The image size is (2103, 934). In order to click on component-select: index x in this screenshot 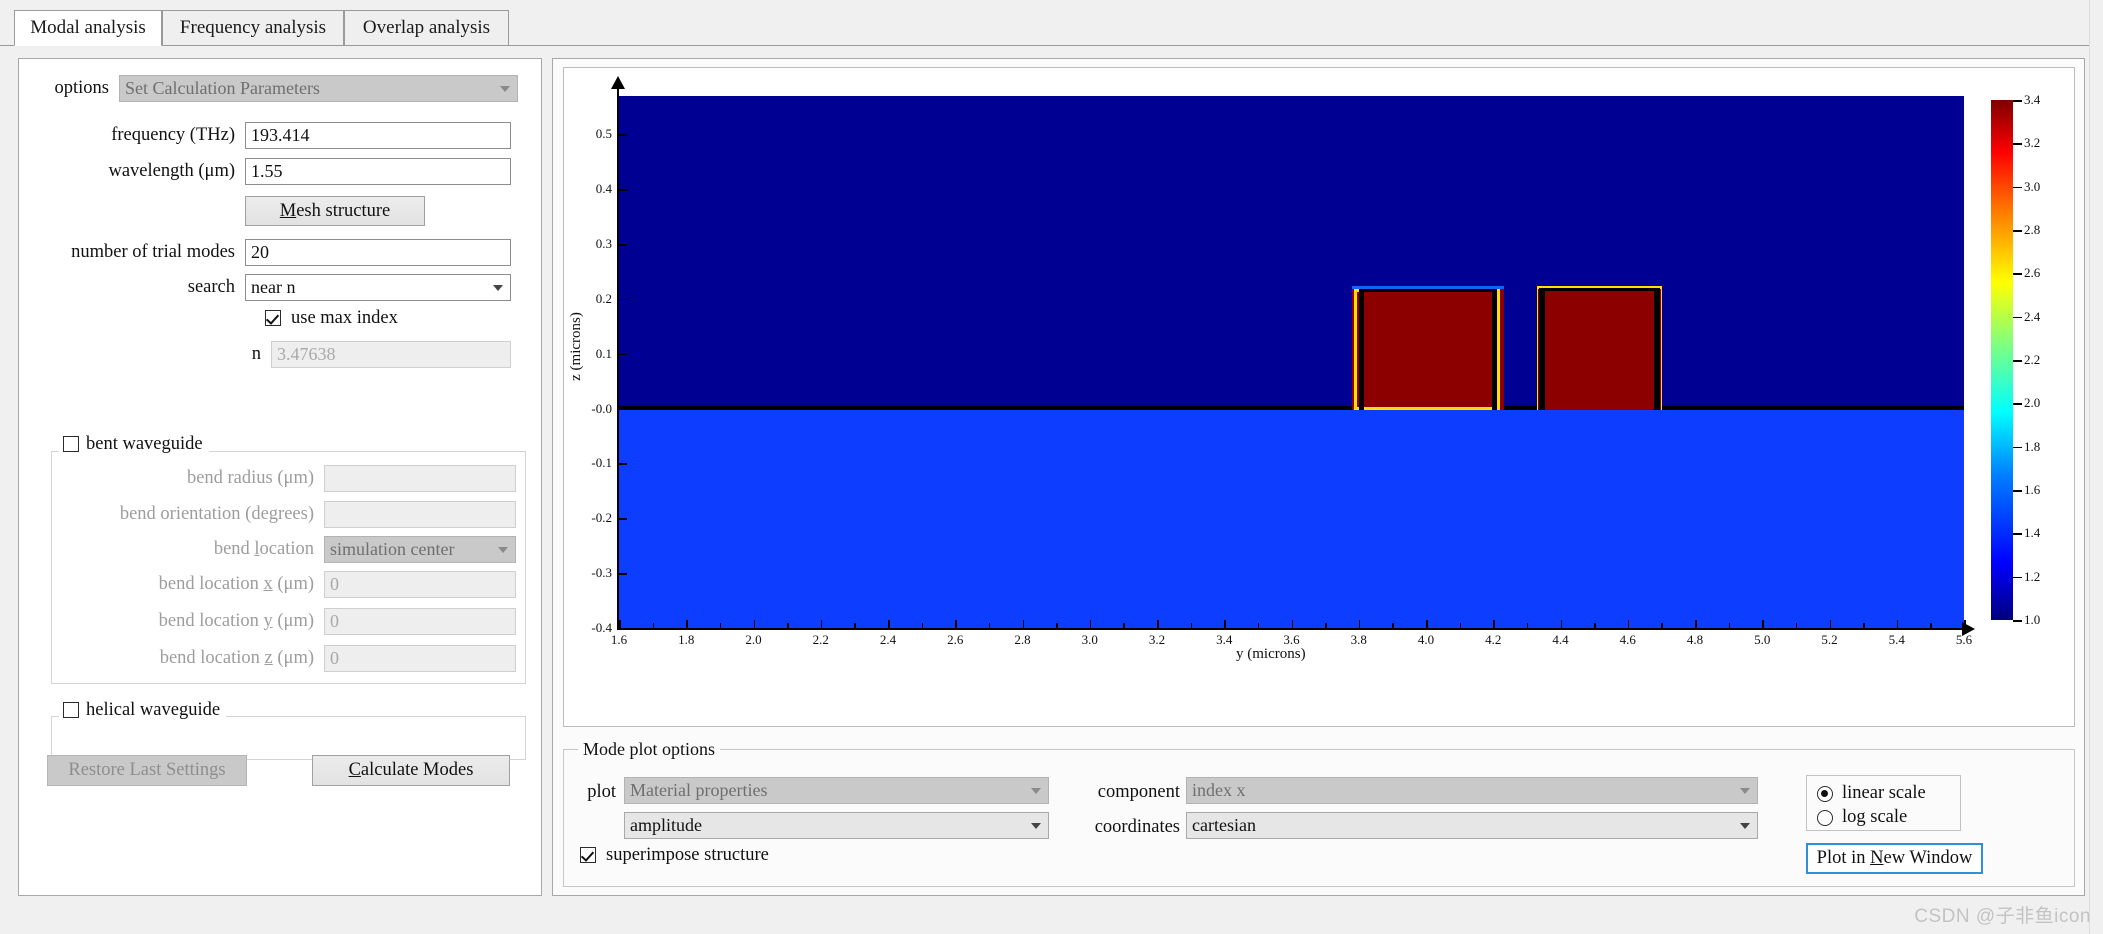, I will do `click(1472, 790)`.